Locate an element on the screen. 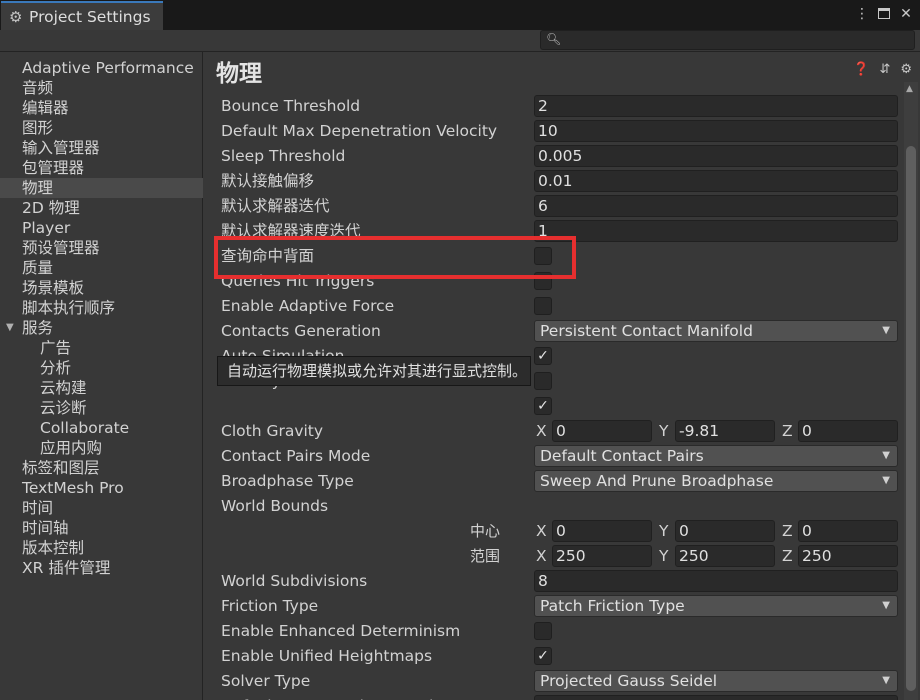 This screenshot has width=920, height=700. scroll-up-icon: ▲ is located at coordinates (909, 89).